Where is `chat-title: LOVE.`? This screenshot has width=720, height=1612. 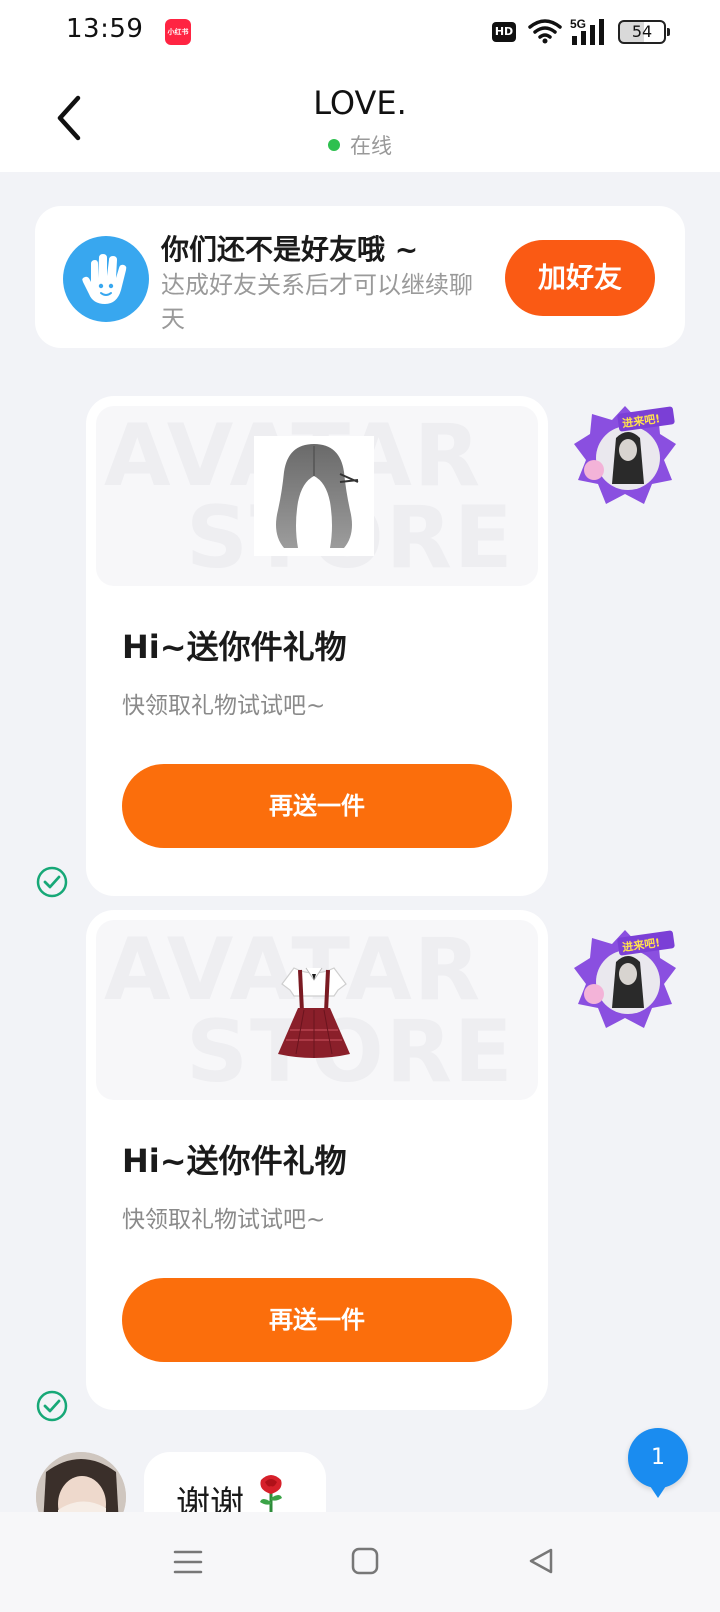 chat-title: LOVE. is located at coordinates (360, 103).